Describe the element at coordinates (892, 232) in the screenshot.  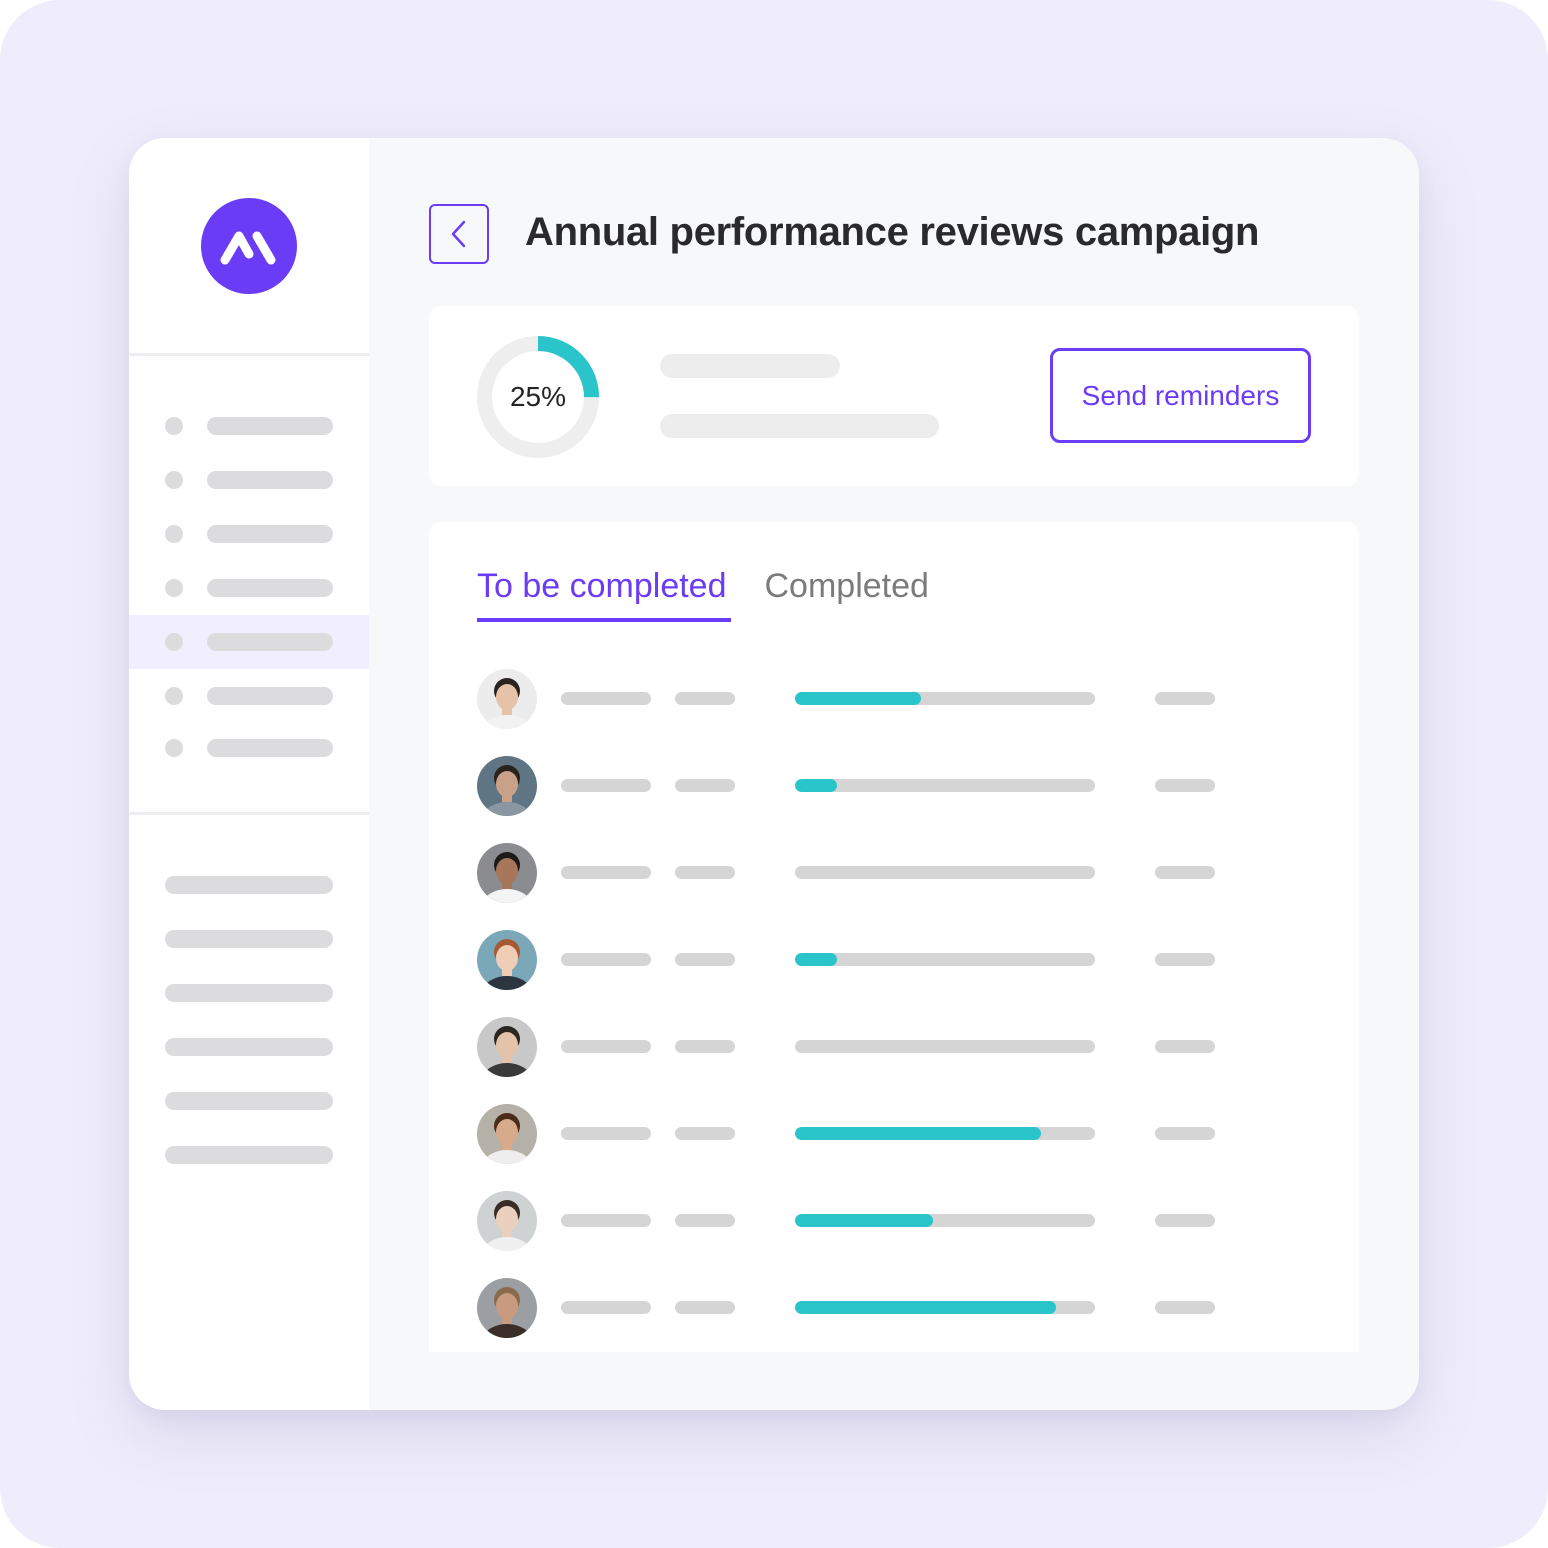
I see `page-title: Annual performance reviews campaign` at that location.